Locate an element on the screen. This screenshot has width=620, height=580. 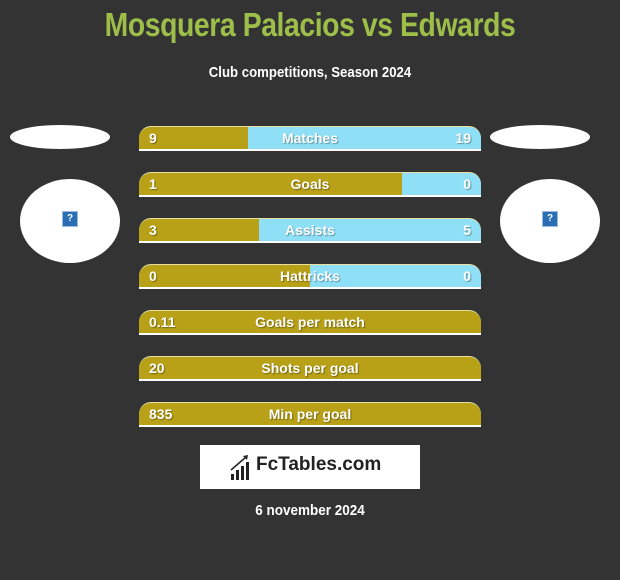
stat-label: Min per goal is located at coordinates (310, 414).